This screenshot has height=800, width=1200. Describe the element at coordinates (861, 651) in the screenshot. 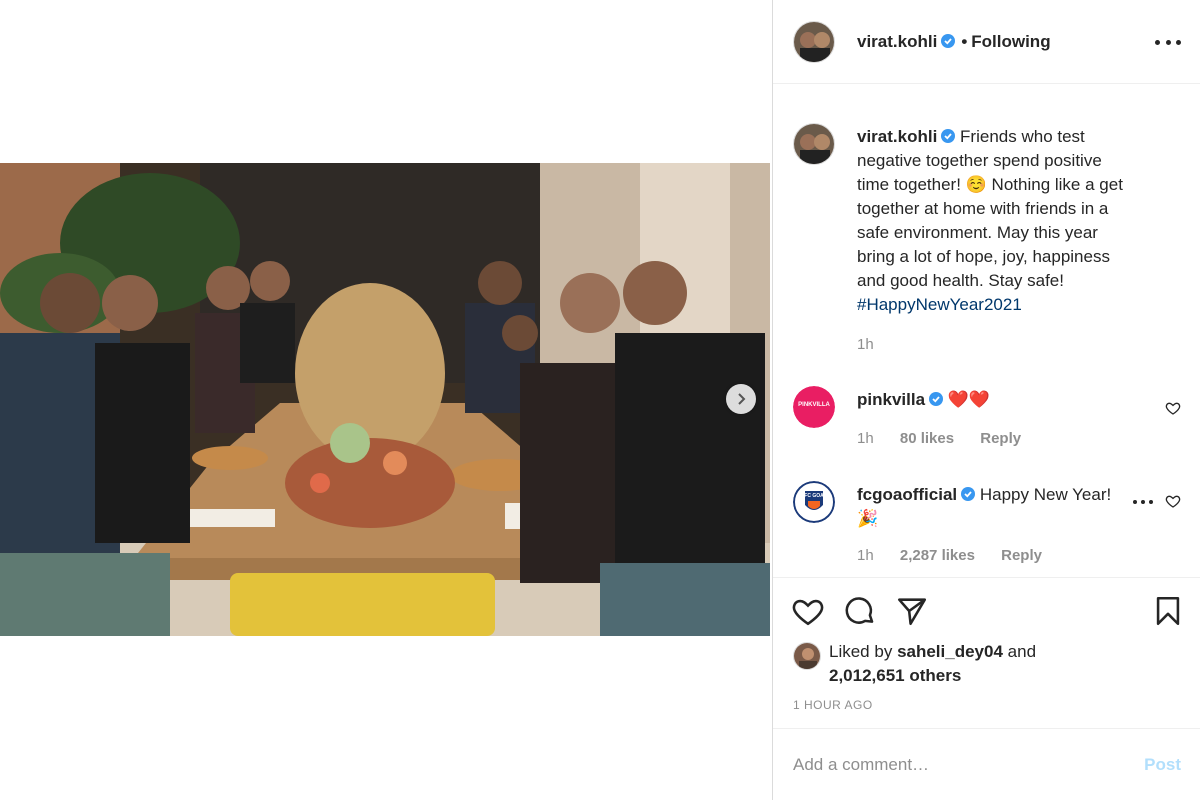

I see `liked-by-prefix: Liked by` at that location.